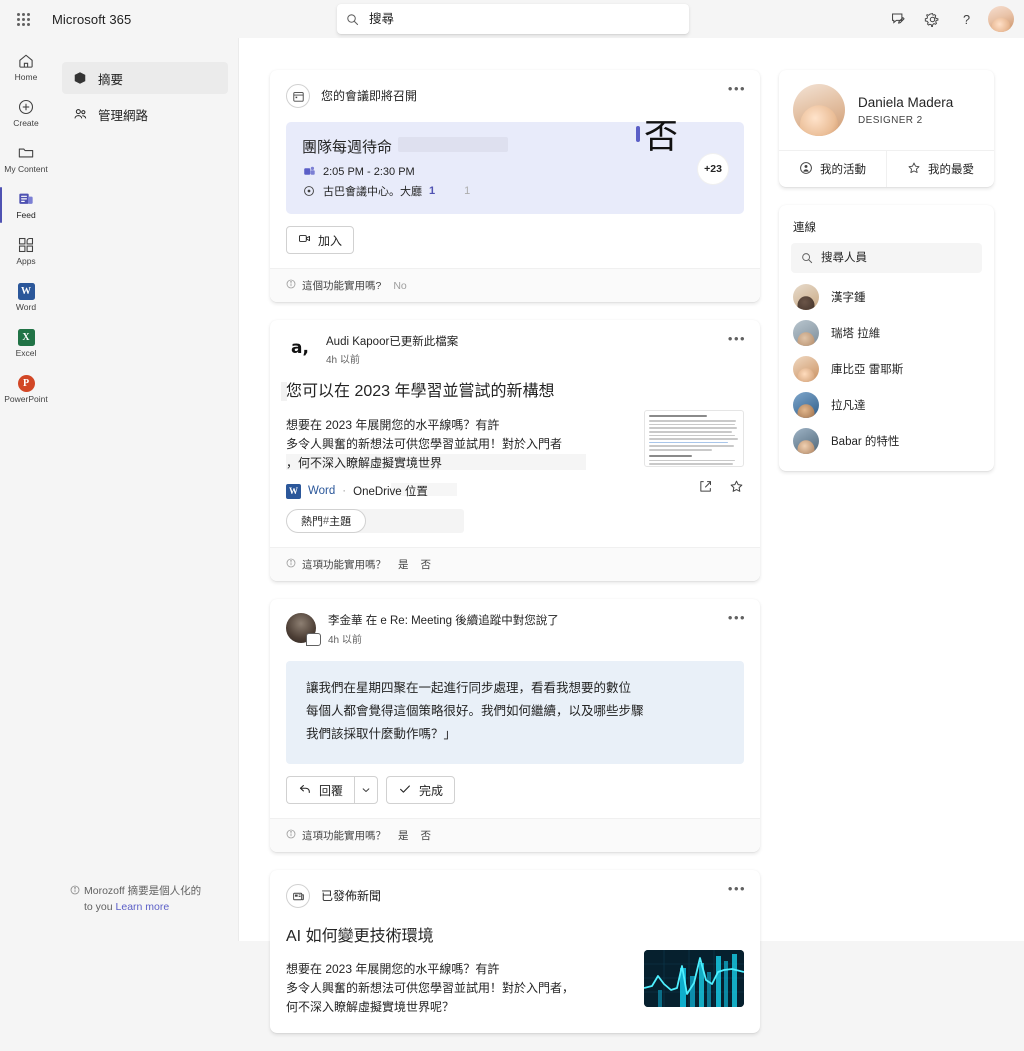  What do you see at coordinates (238, 489) in the screenshot?
I see `content-divider` at bounding box center [238, 489].